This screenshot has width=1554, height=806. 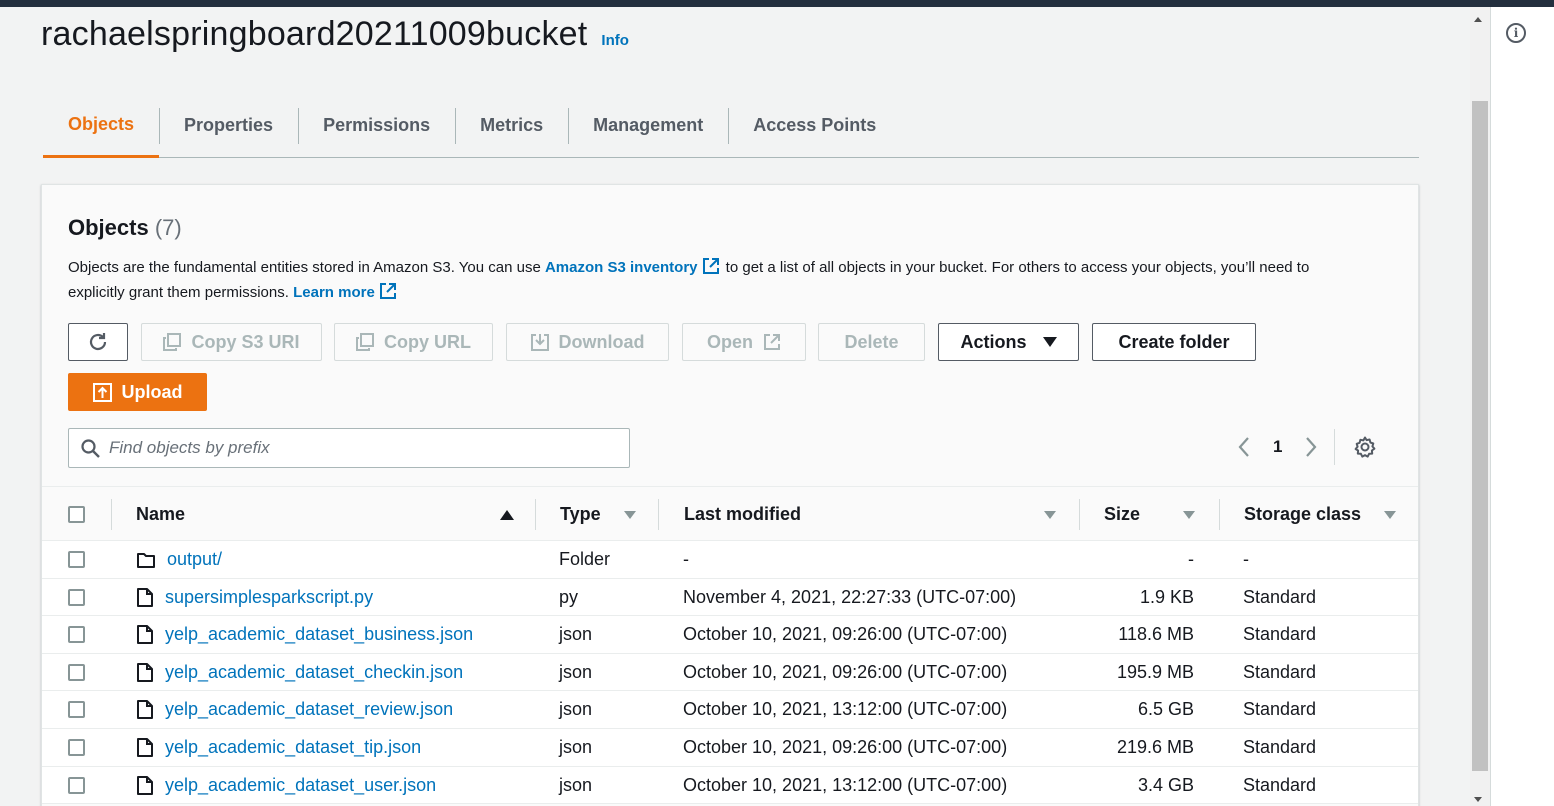 I want to click on object-name-link: yelp_academic_dataset_review.json, so click(x=309, y=709).